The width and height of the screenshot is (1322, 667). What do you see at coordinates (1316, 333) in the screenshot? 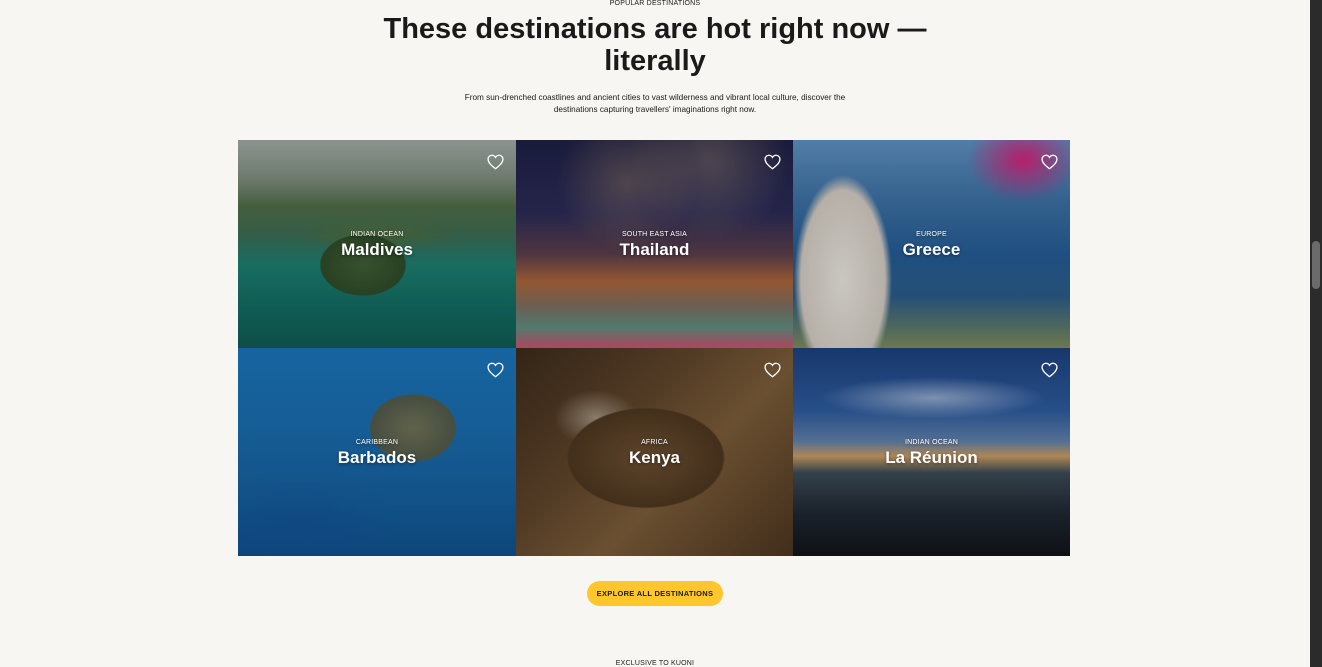
I see `page-scrollbar` at bounding box center [1316, 333].